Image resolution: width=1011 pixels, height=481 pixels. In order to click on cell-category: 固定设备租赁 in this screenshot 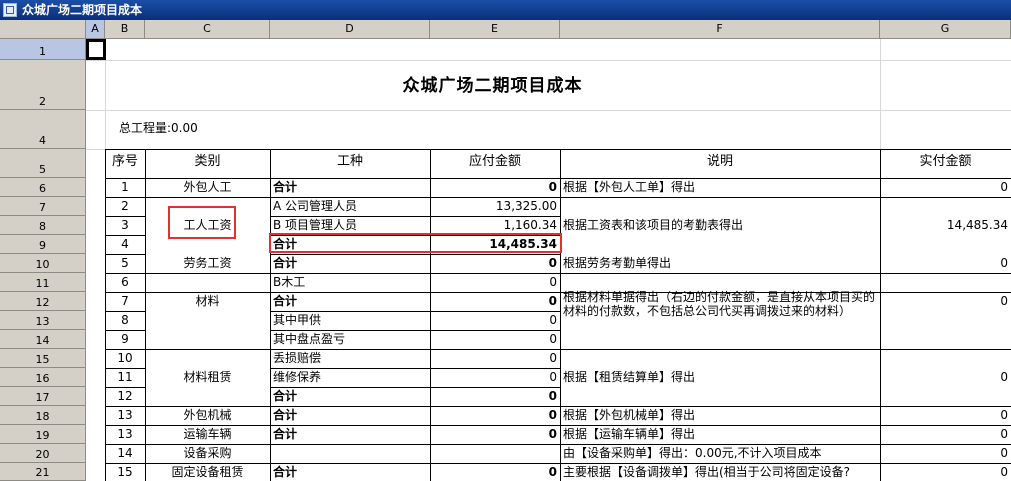, I will do `click(207, 472)`.